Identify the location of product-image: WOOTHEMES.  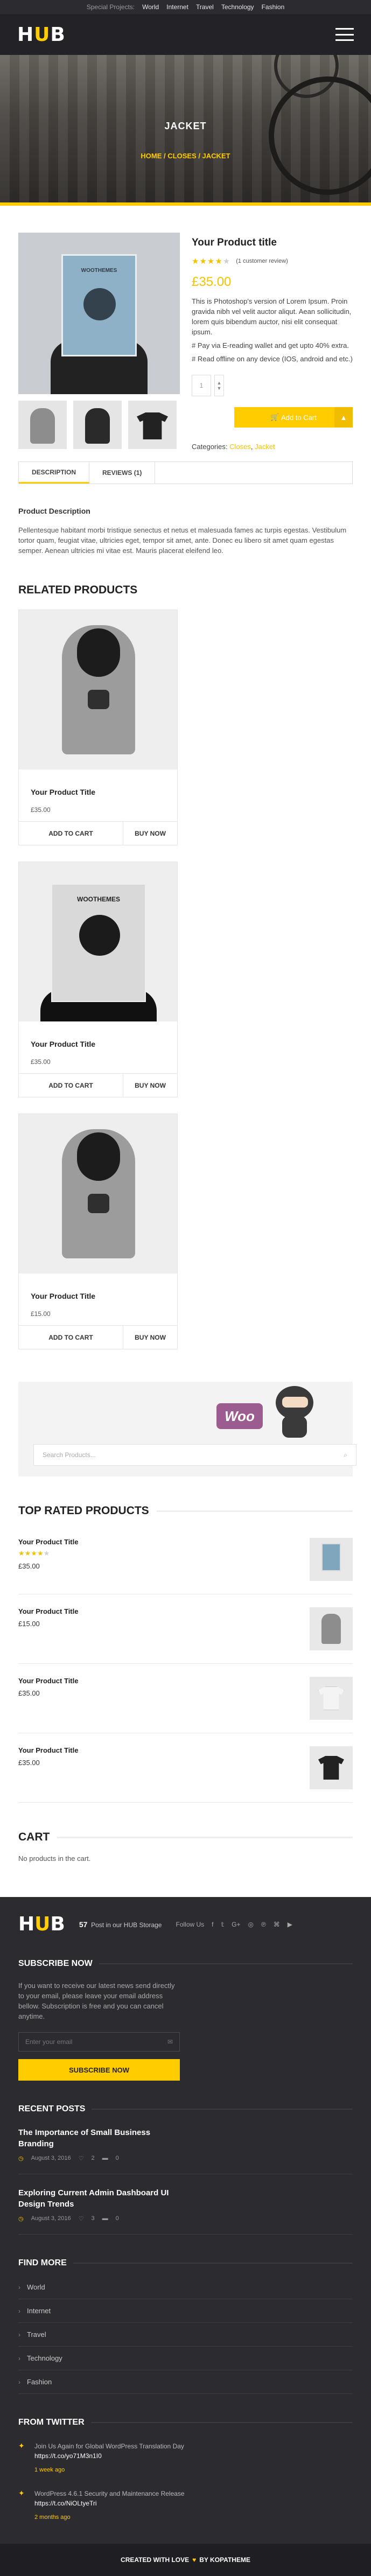
(98, 941).